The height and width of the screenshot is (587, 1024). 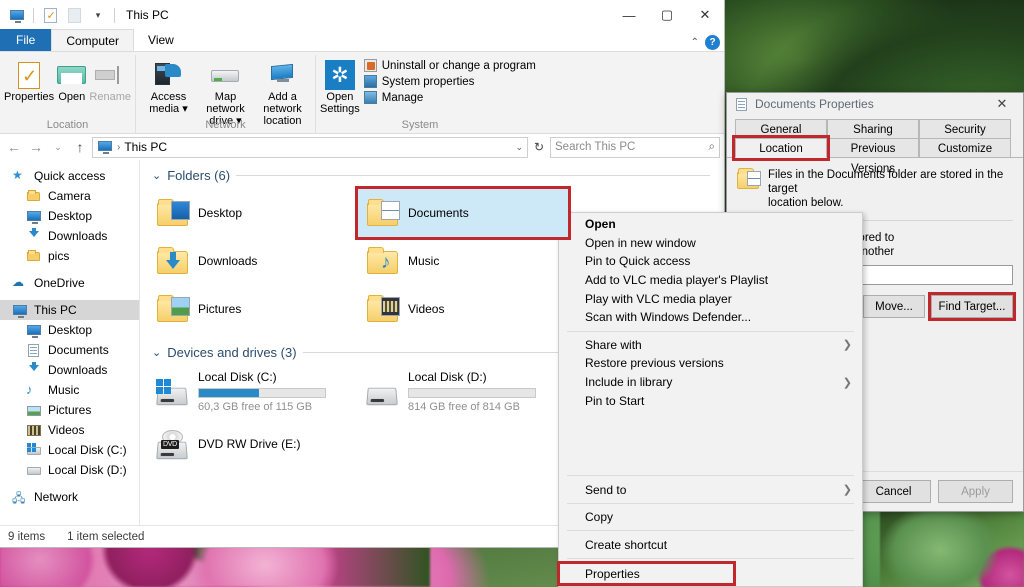 What do you see at coordinates (450, 65) in the screenshot?
I see `uninstall-or-change-program-button: Uninstall or change a program` at bounding box center [450, 65].